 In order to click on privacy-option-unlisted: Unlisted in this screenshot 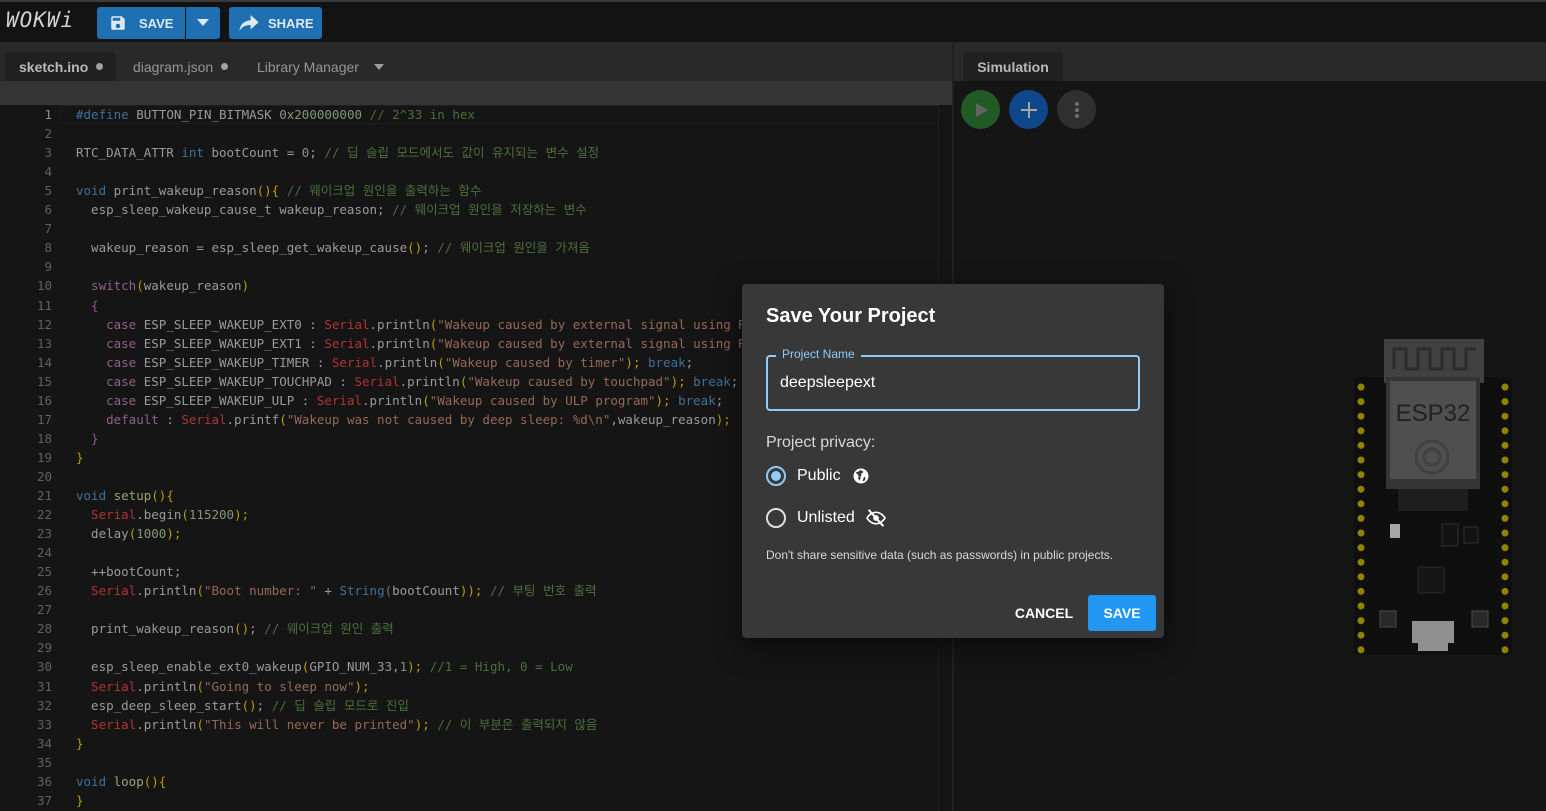, I will do `click(826, 518)`.